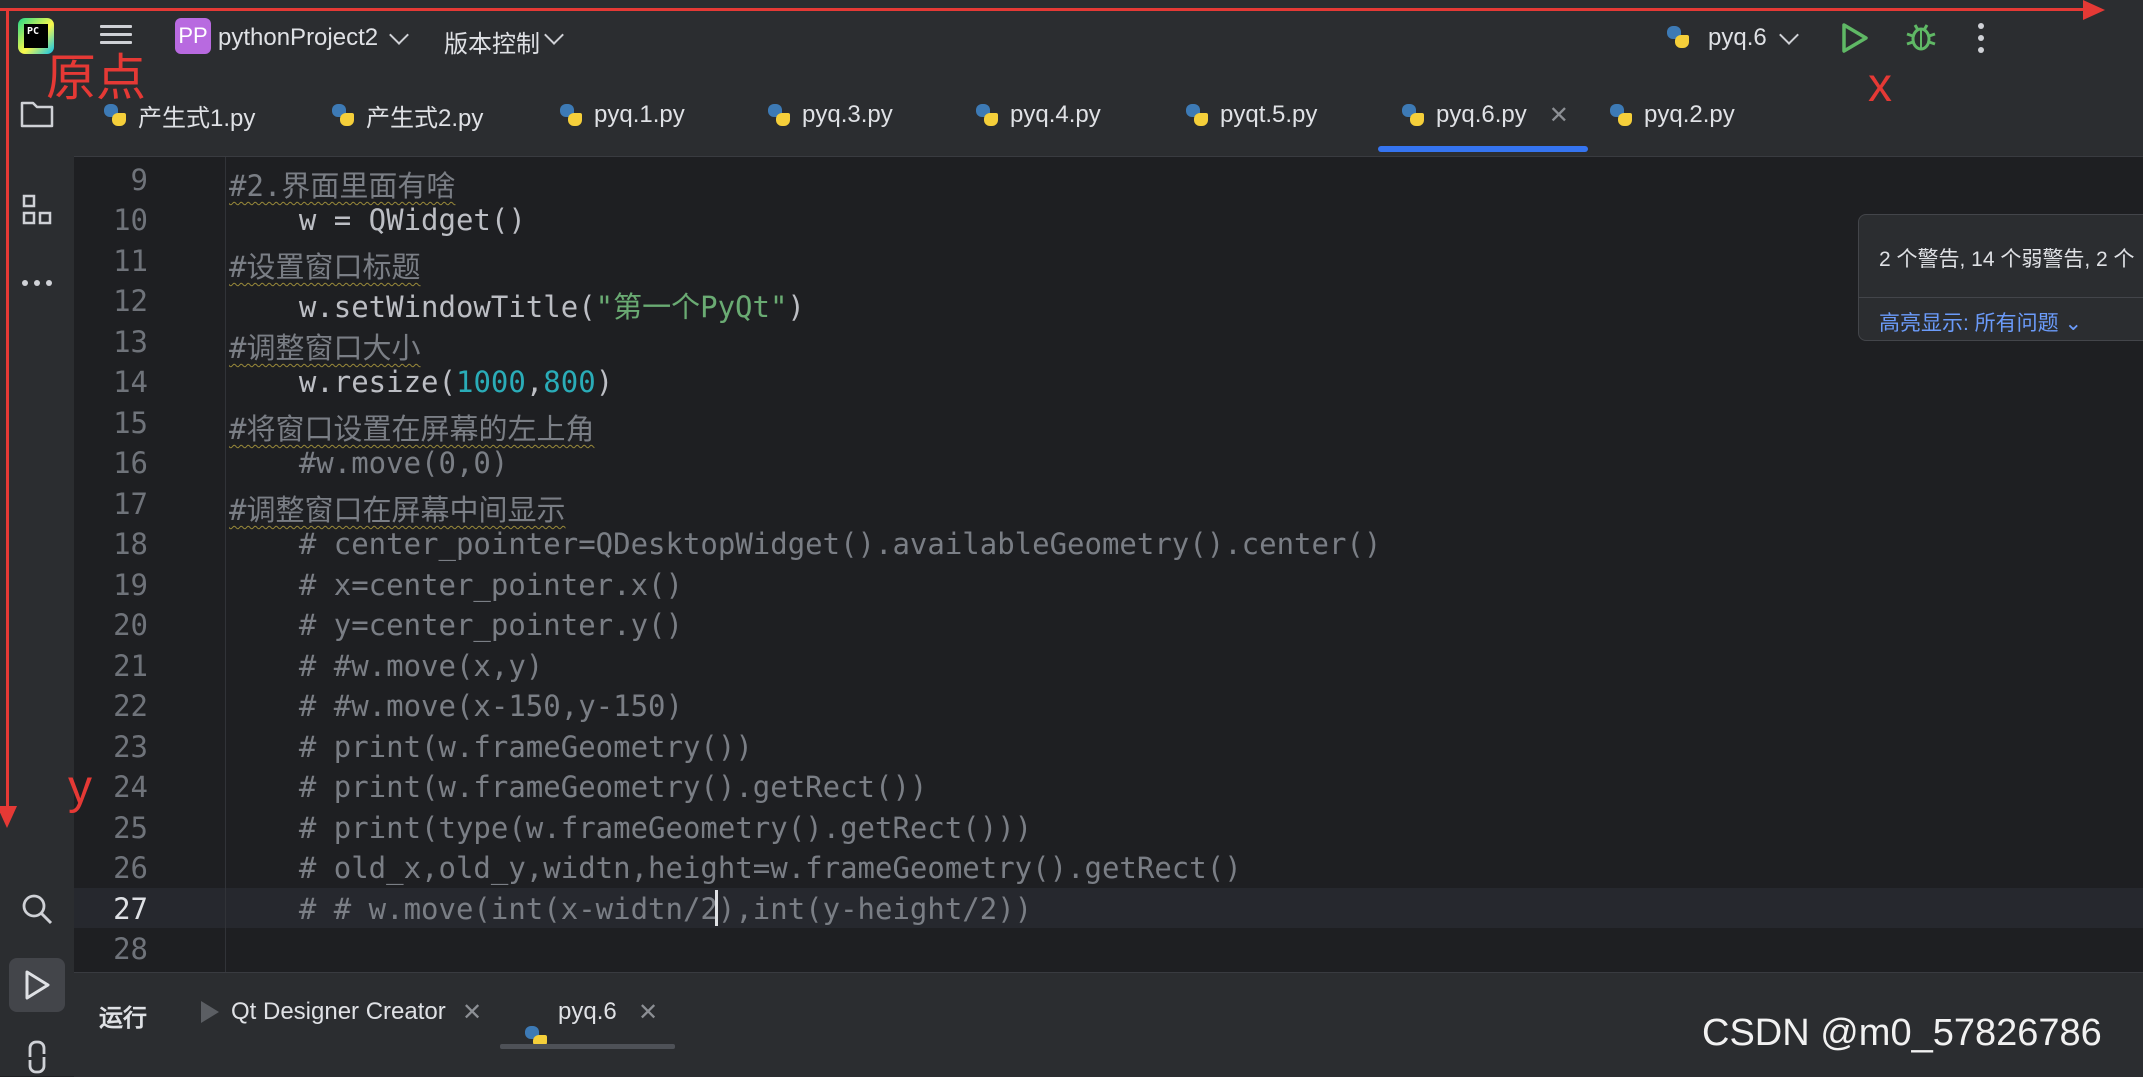 Image resolution: width=2143 pixels, height=1077 pixels. I want to click on line-number: 26, so click(130, 868).